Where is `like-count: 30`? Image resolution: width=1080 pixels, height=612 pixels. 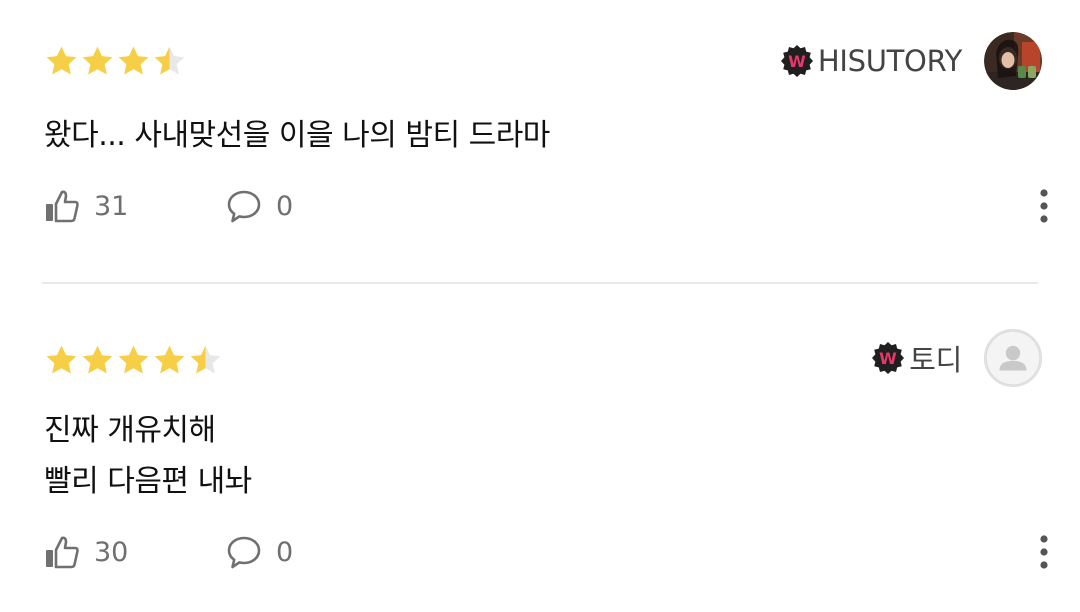 like-count: 30 is located at coordinates (111, 552).